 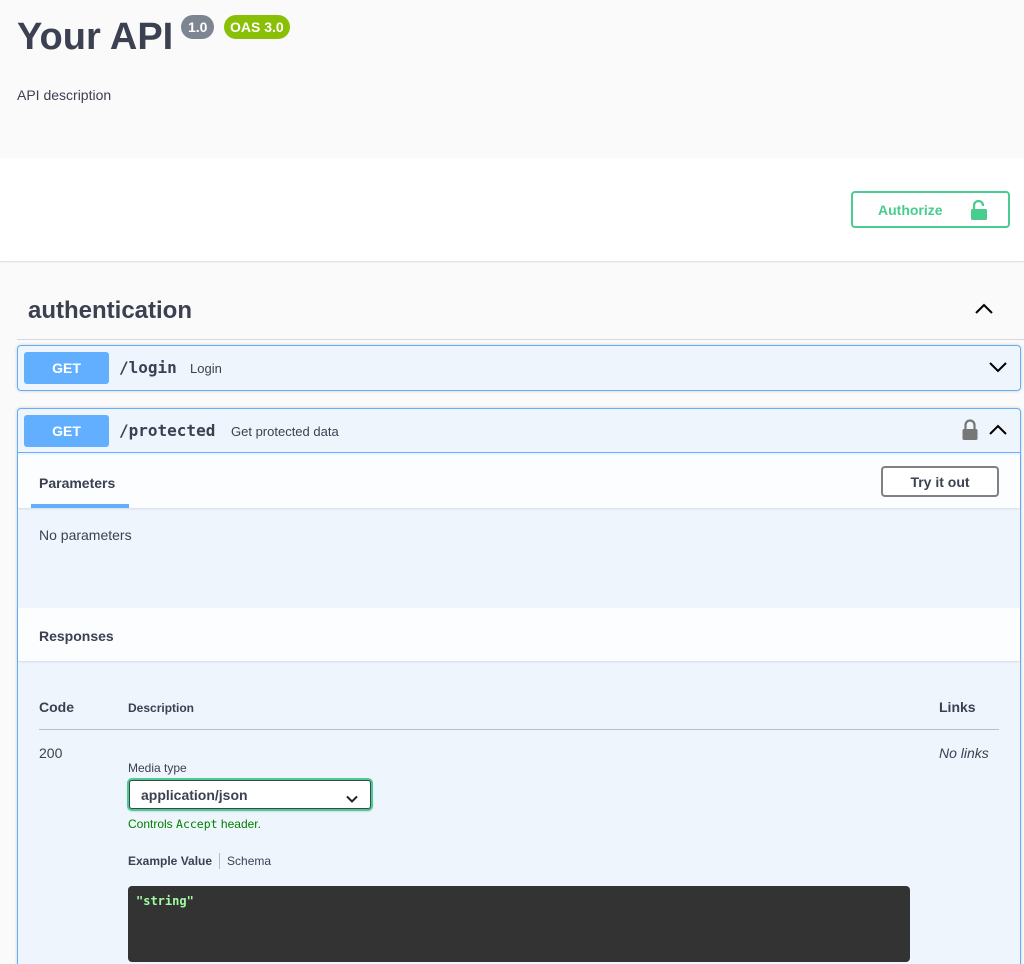 What do you see at coordinates (51, 753) in the screenshot?
I see `response-code: 200` at bounding box center [51, 753].